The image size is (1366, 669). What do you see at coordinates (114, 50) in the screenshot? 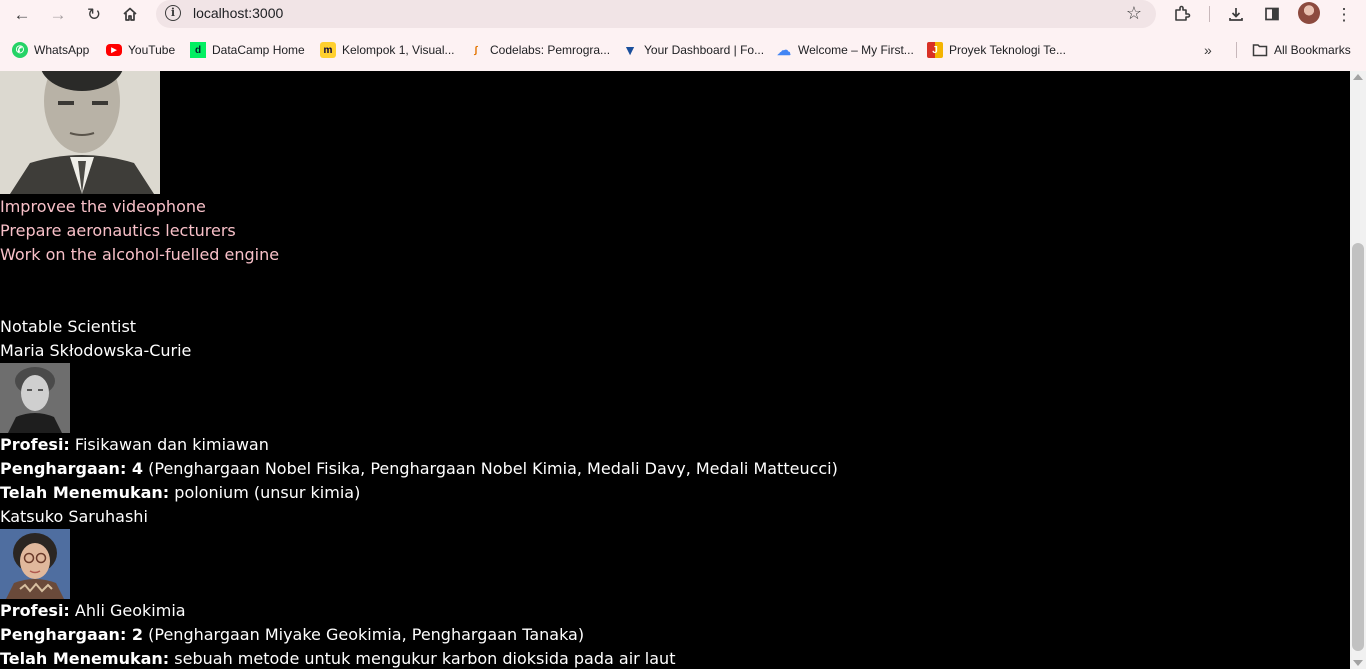
I see `youtube-icon: ▶` at bounding box center [114, 50].